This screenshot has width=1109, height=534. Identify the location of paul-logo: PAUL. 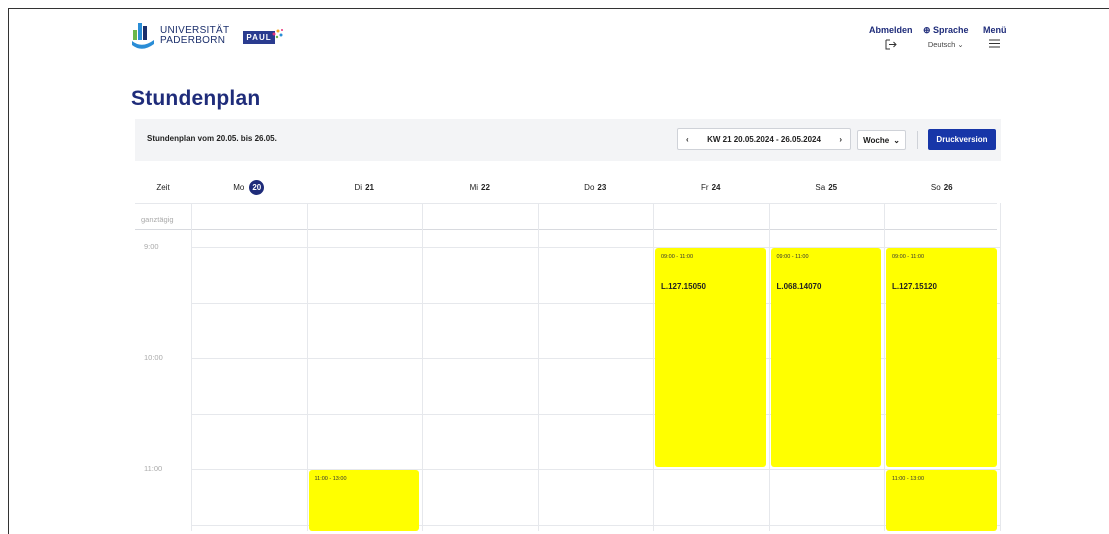
(264, 36).